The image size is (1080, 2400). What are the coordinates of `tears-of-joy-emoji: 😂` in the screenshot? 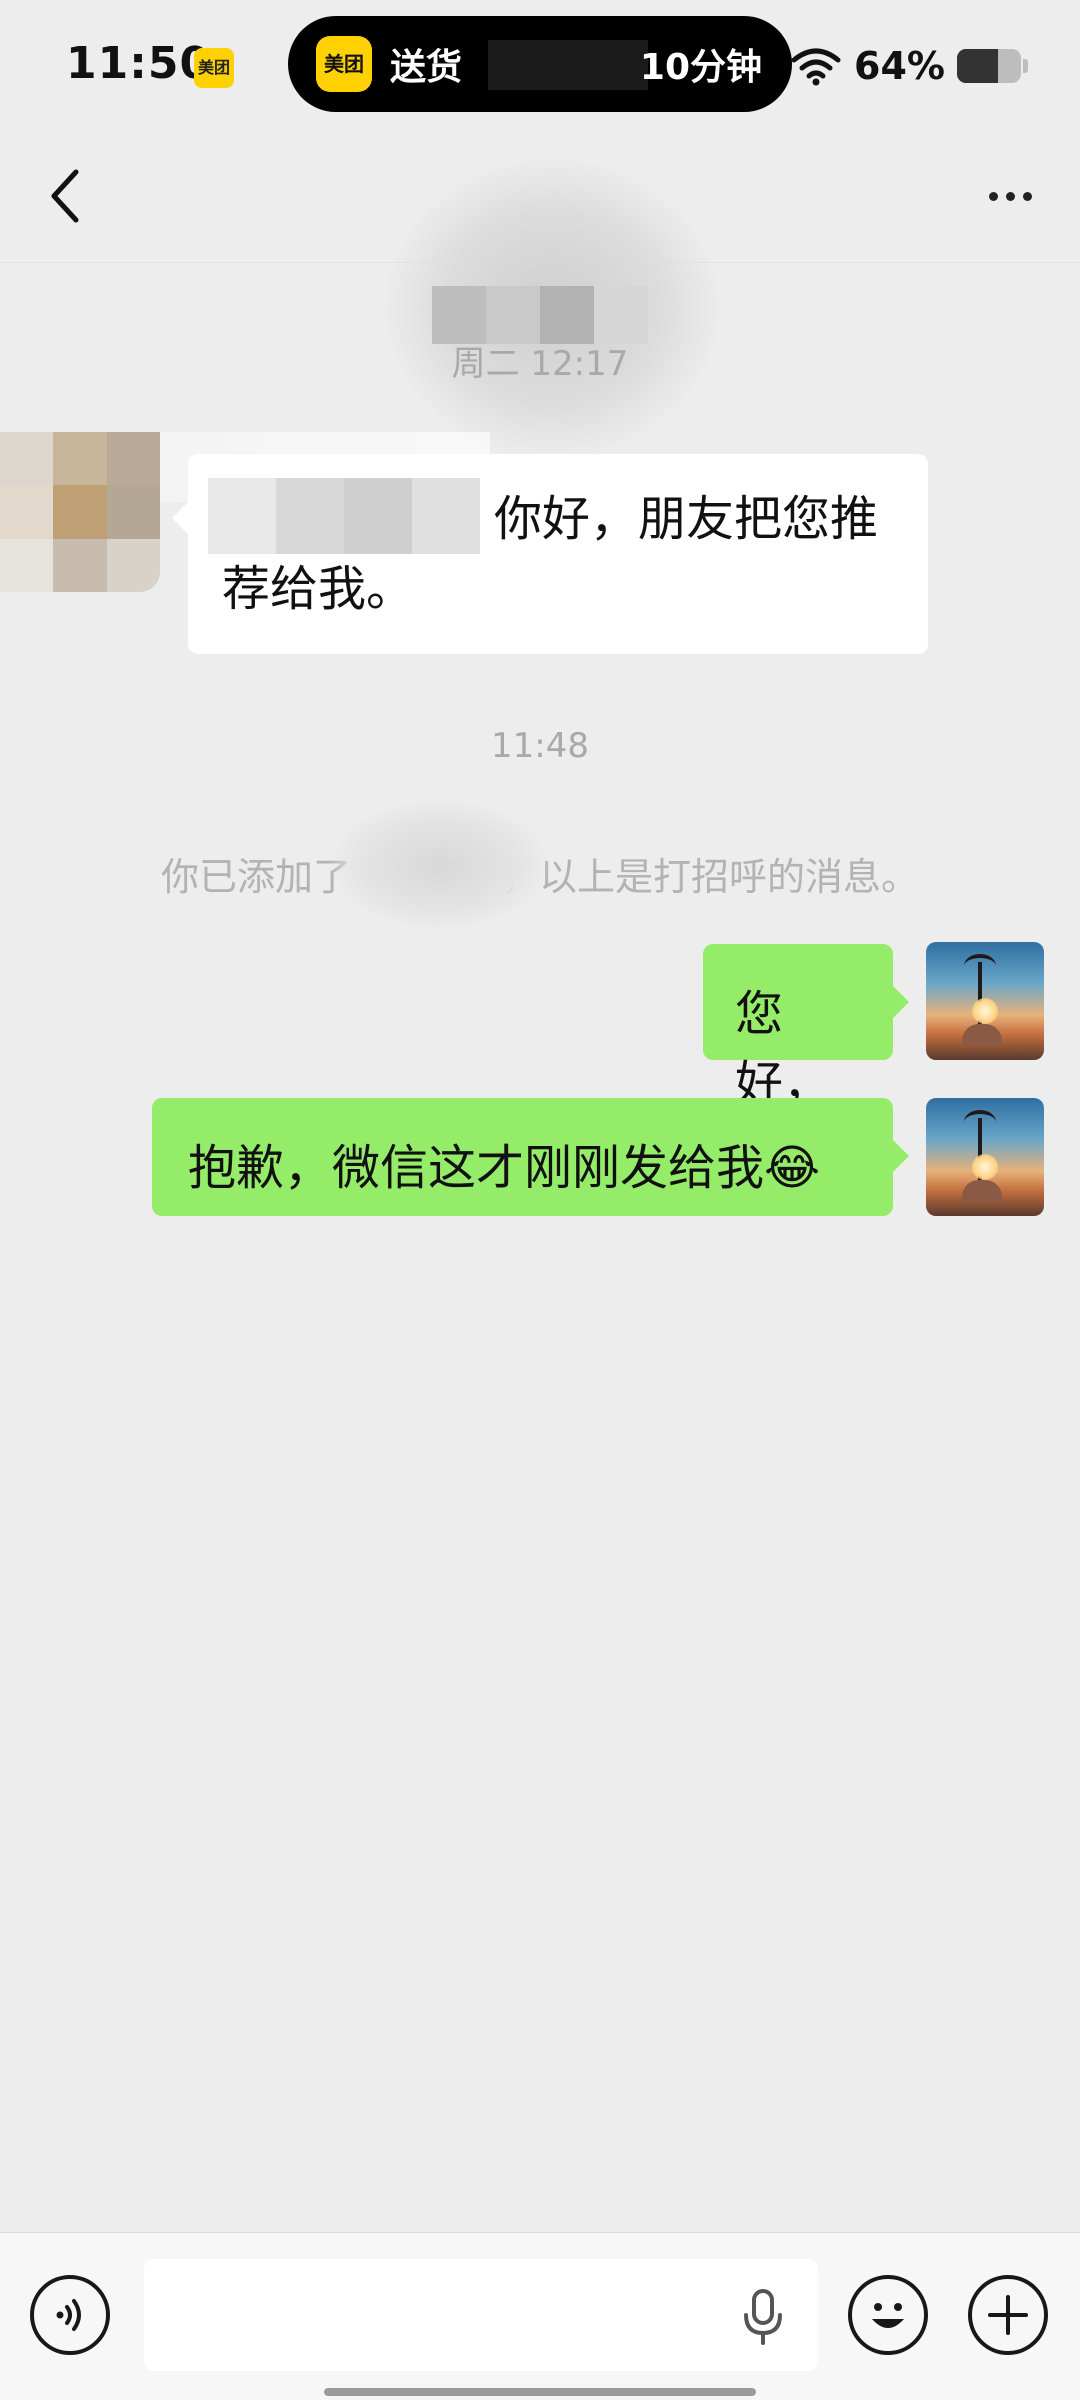 It's located at (792, 1168).